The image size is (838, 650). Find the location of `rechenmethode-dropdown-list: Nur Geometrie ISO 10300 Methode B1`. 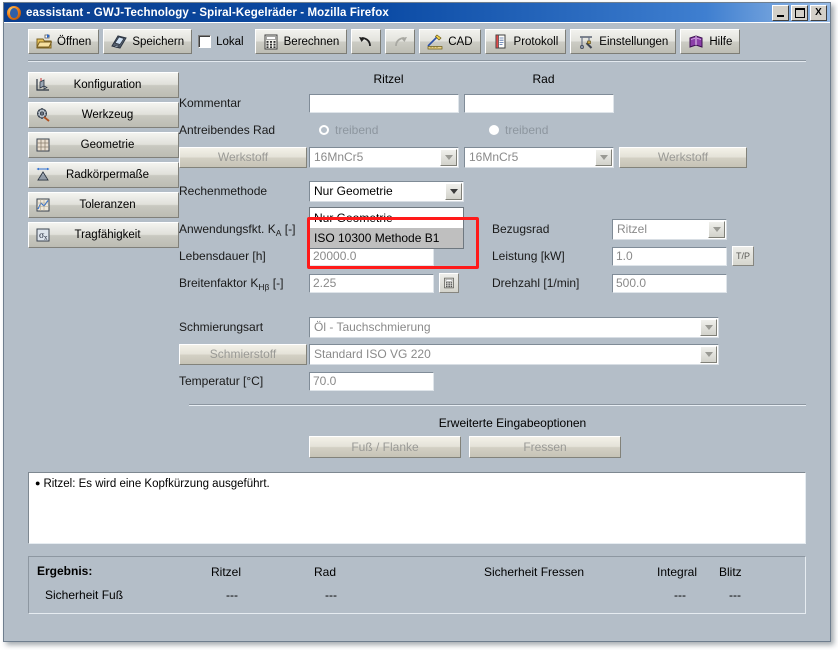

rechenmethode-dropdown-list: Nur Geometrie ISO 10300 Methode B1 is located at coordinates (386, 228).